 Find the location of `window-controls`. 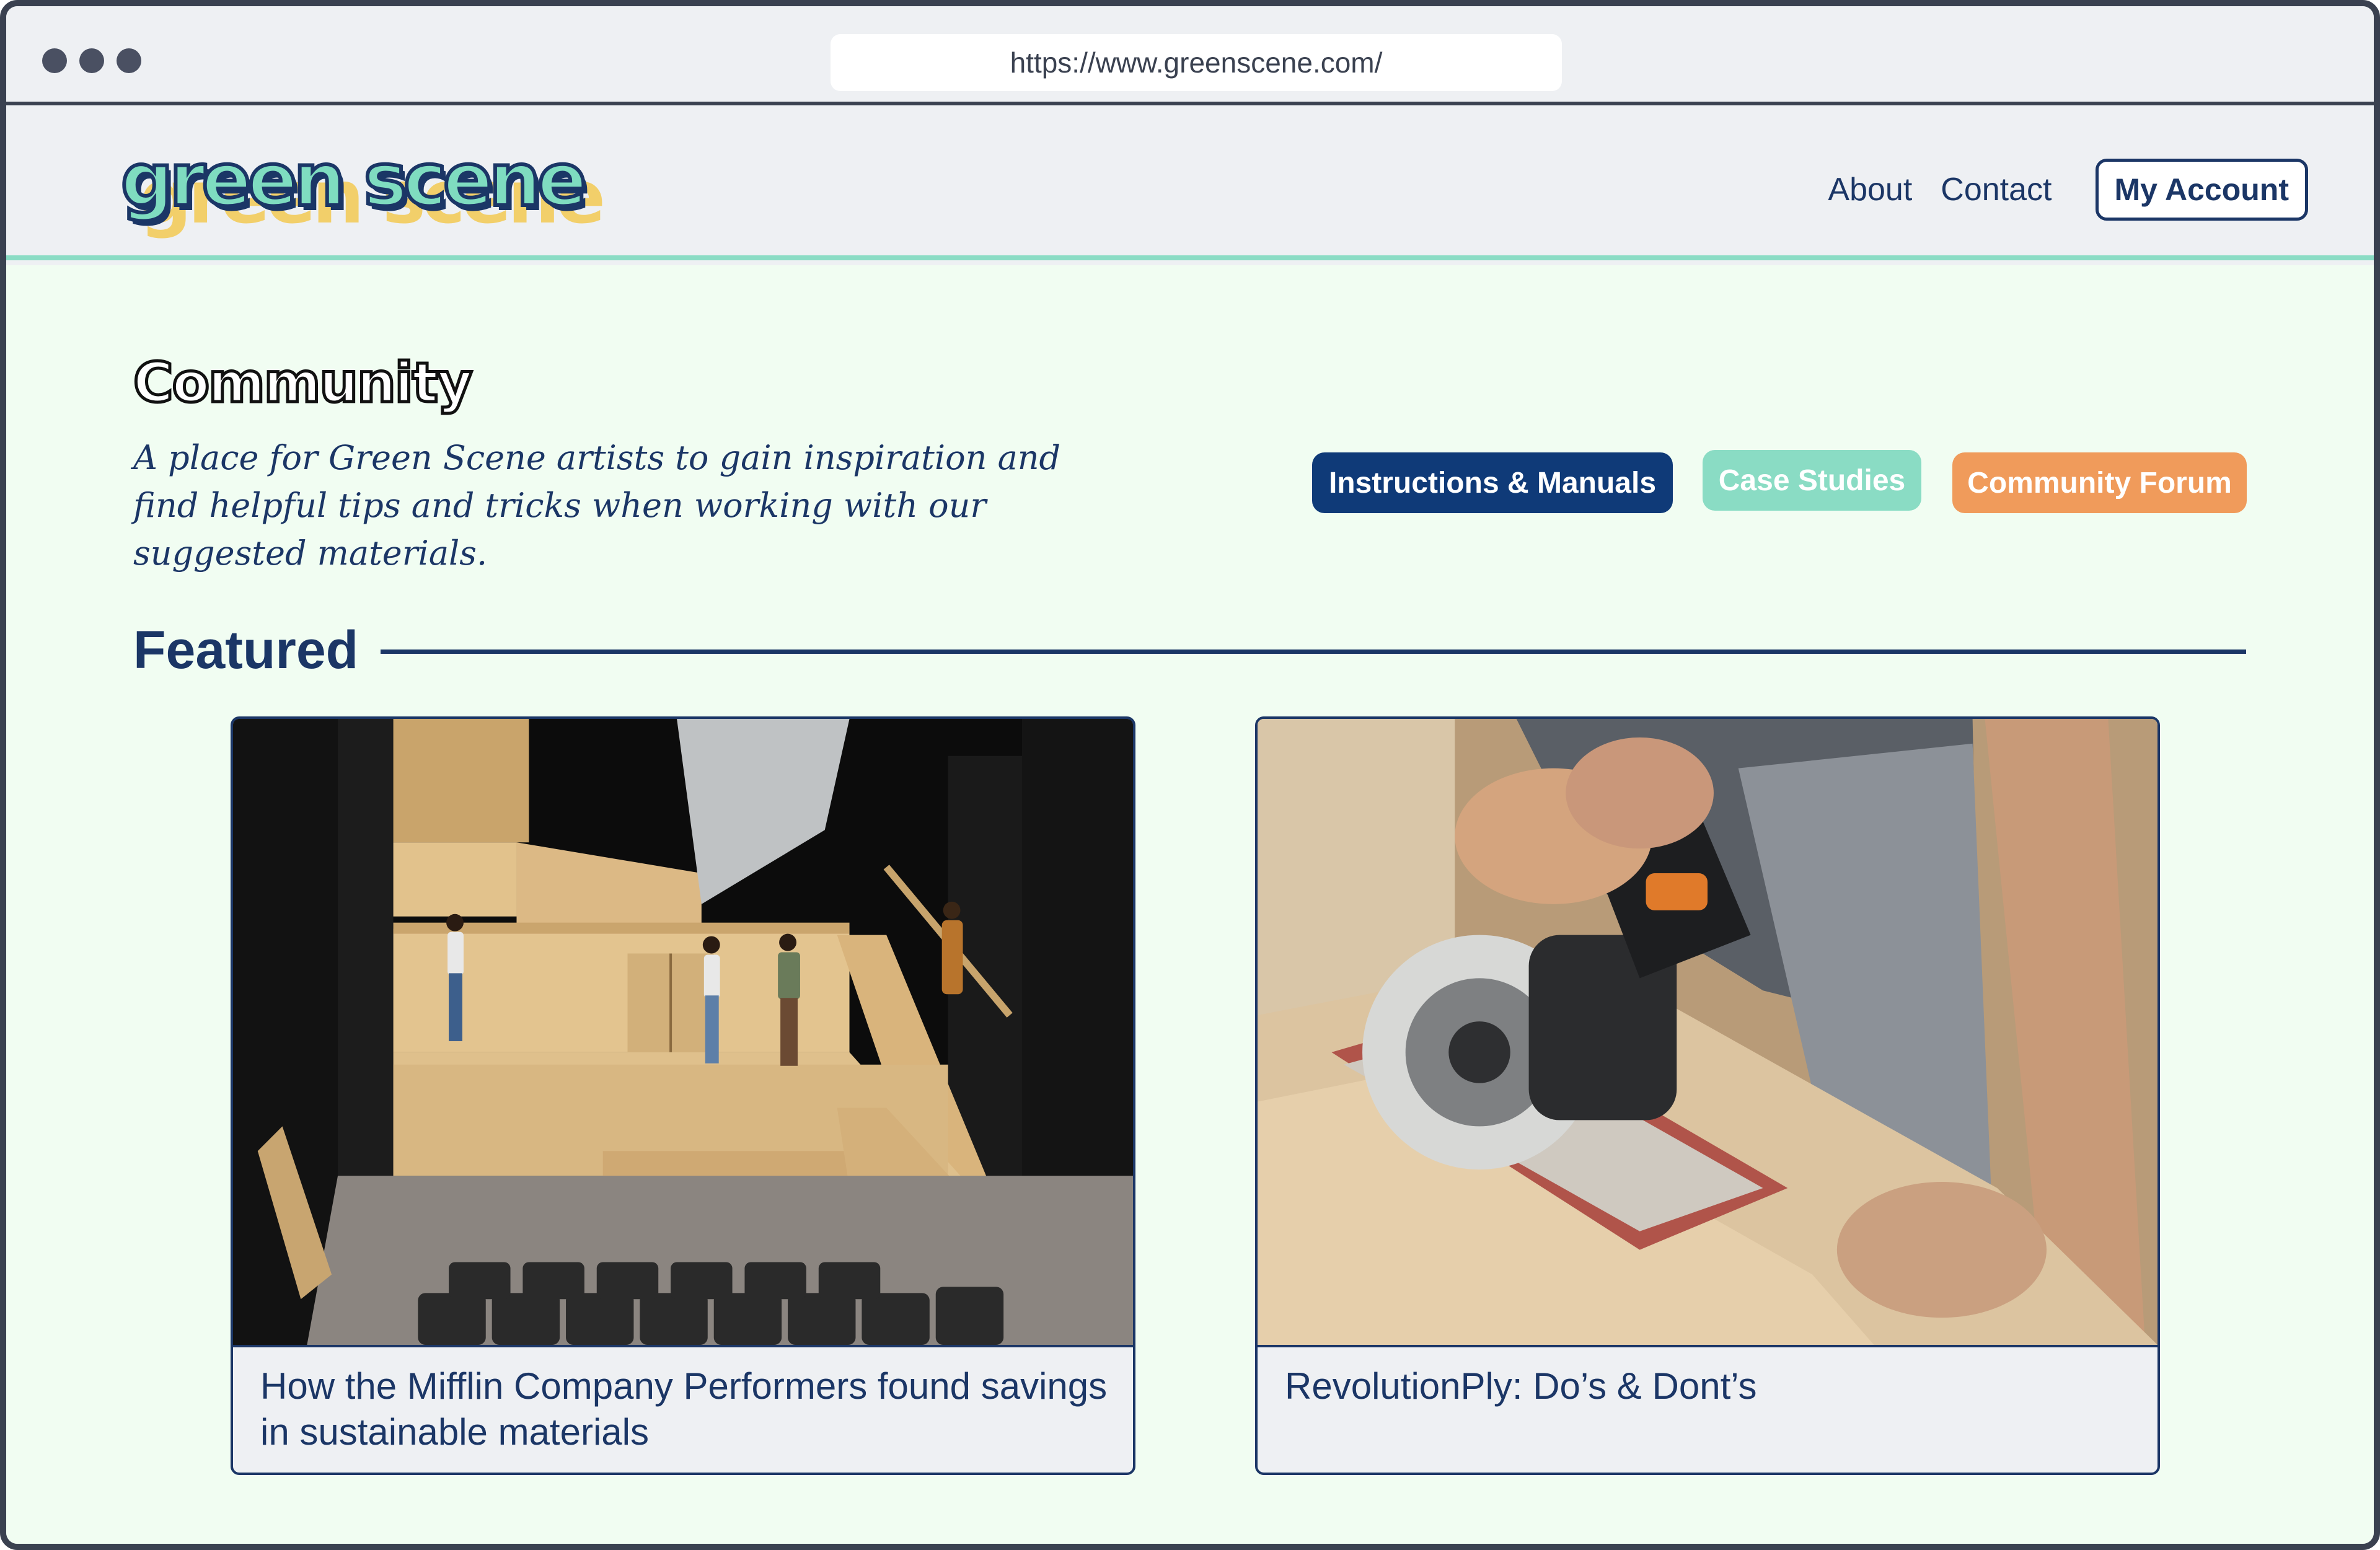

window-controls is located at coordinates (91, 61).